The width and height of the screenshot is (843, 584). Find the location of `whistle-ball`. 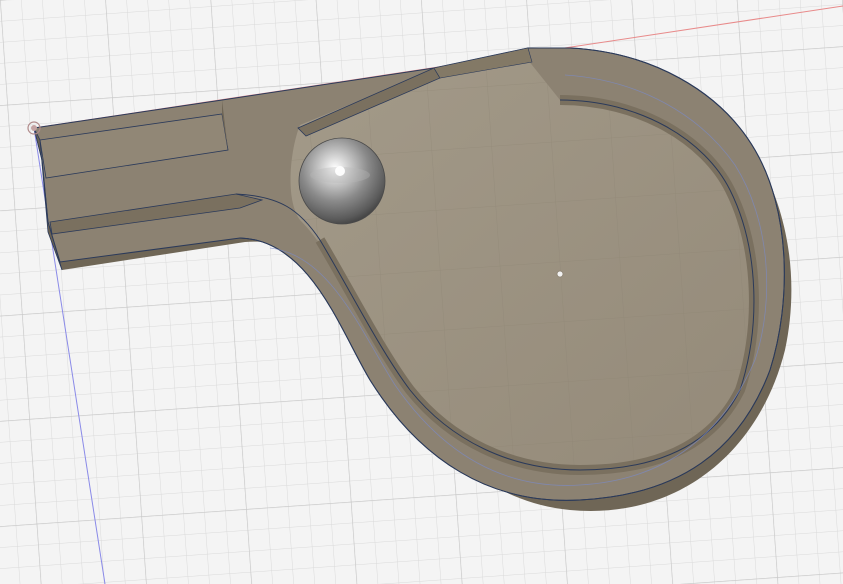

whistle-ball is located at coordinates (342, 181).